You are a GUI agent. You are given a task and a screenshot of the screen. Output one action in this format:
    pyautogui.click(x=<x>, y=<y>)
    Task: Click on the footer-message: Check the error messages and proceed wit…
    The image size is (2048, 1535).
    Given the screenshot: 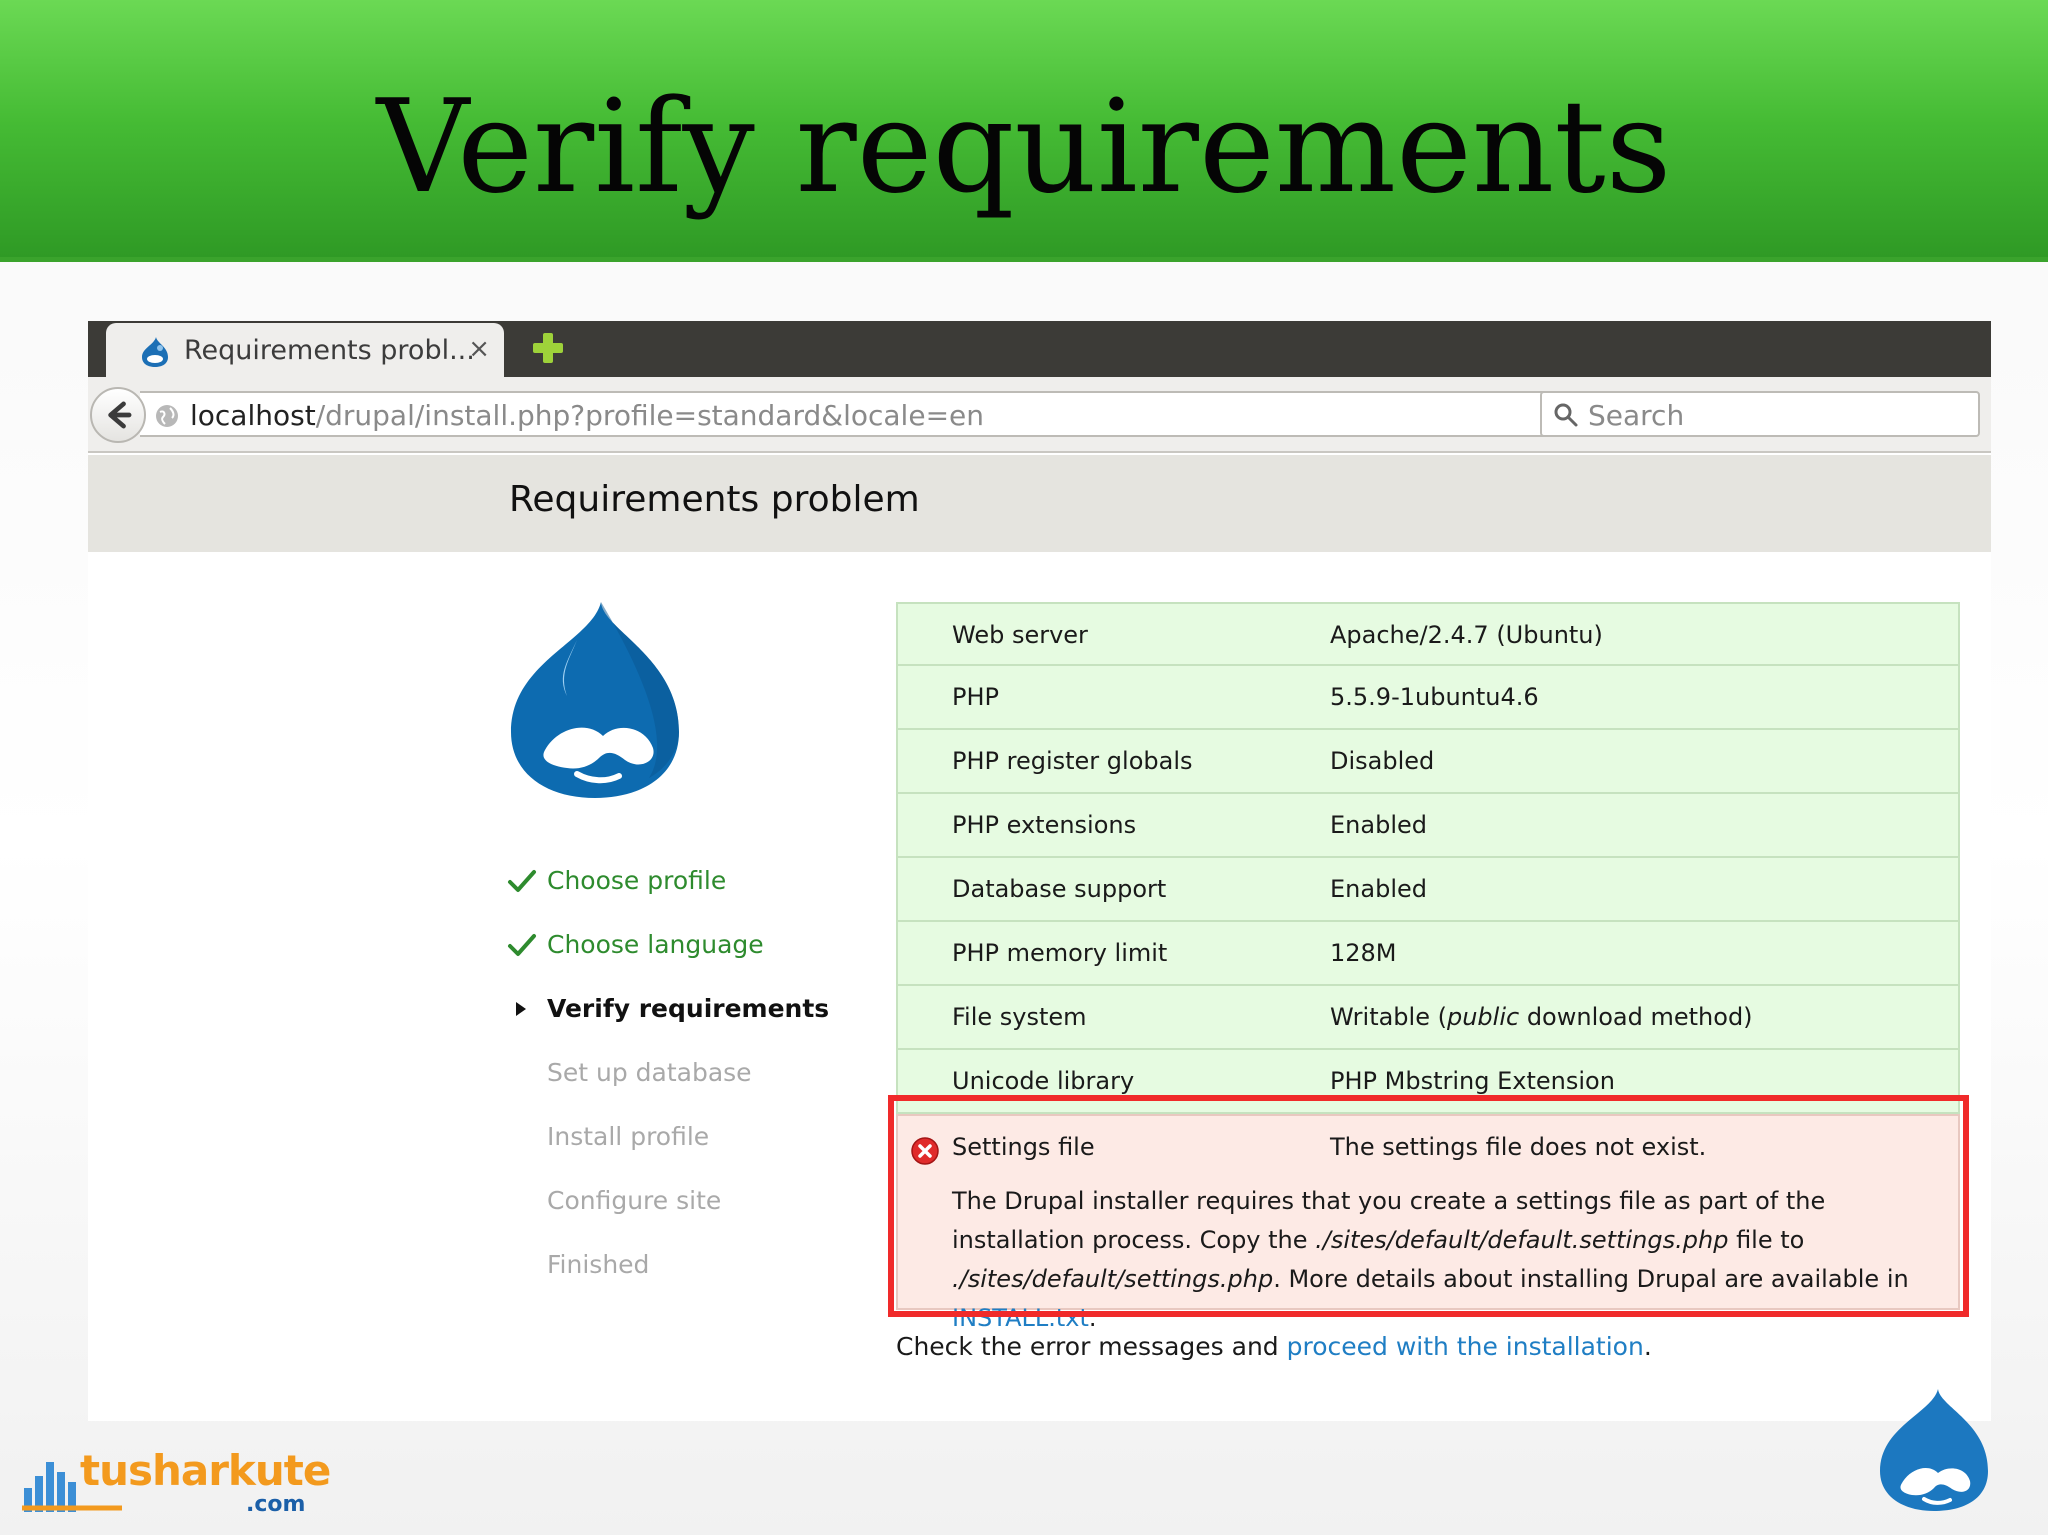 What is the action you would take?
    pyautogui.click(x=1274, y=1346)
    